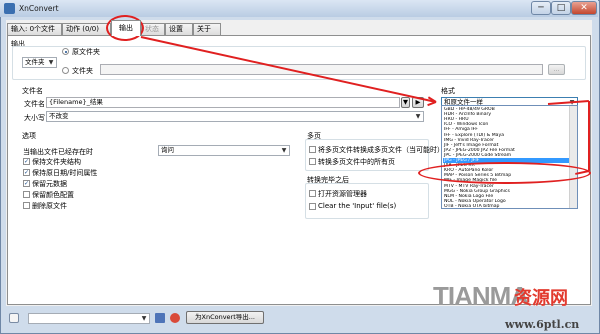  I want to click on file-exists-label: 当输出文件已经存在时, so click(58, 152).